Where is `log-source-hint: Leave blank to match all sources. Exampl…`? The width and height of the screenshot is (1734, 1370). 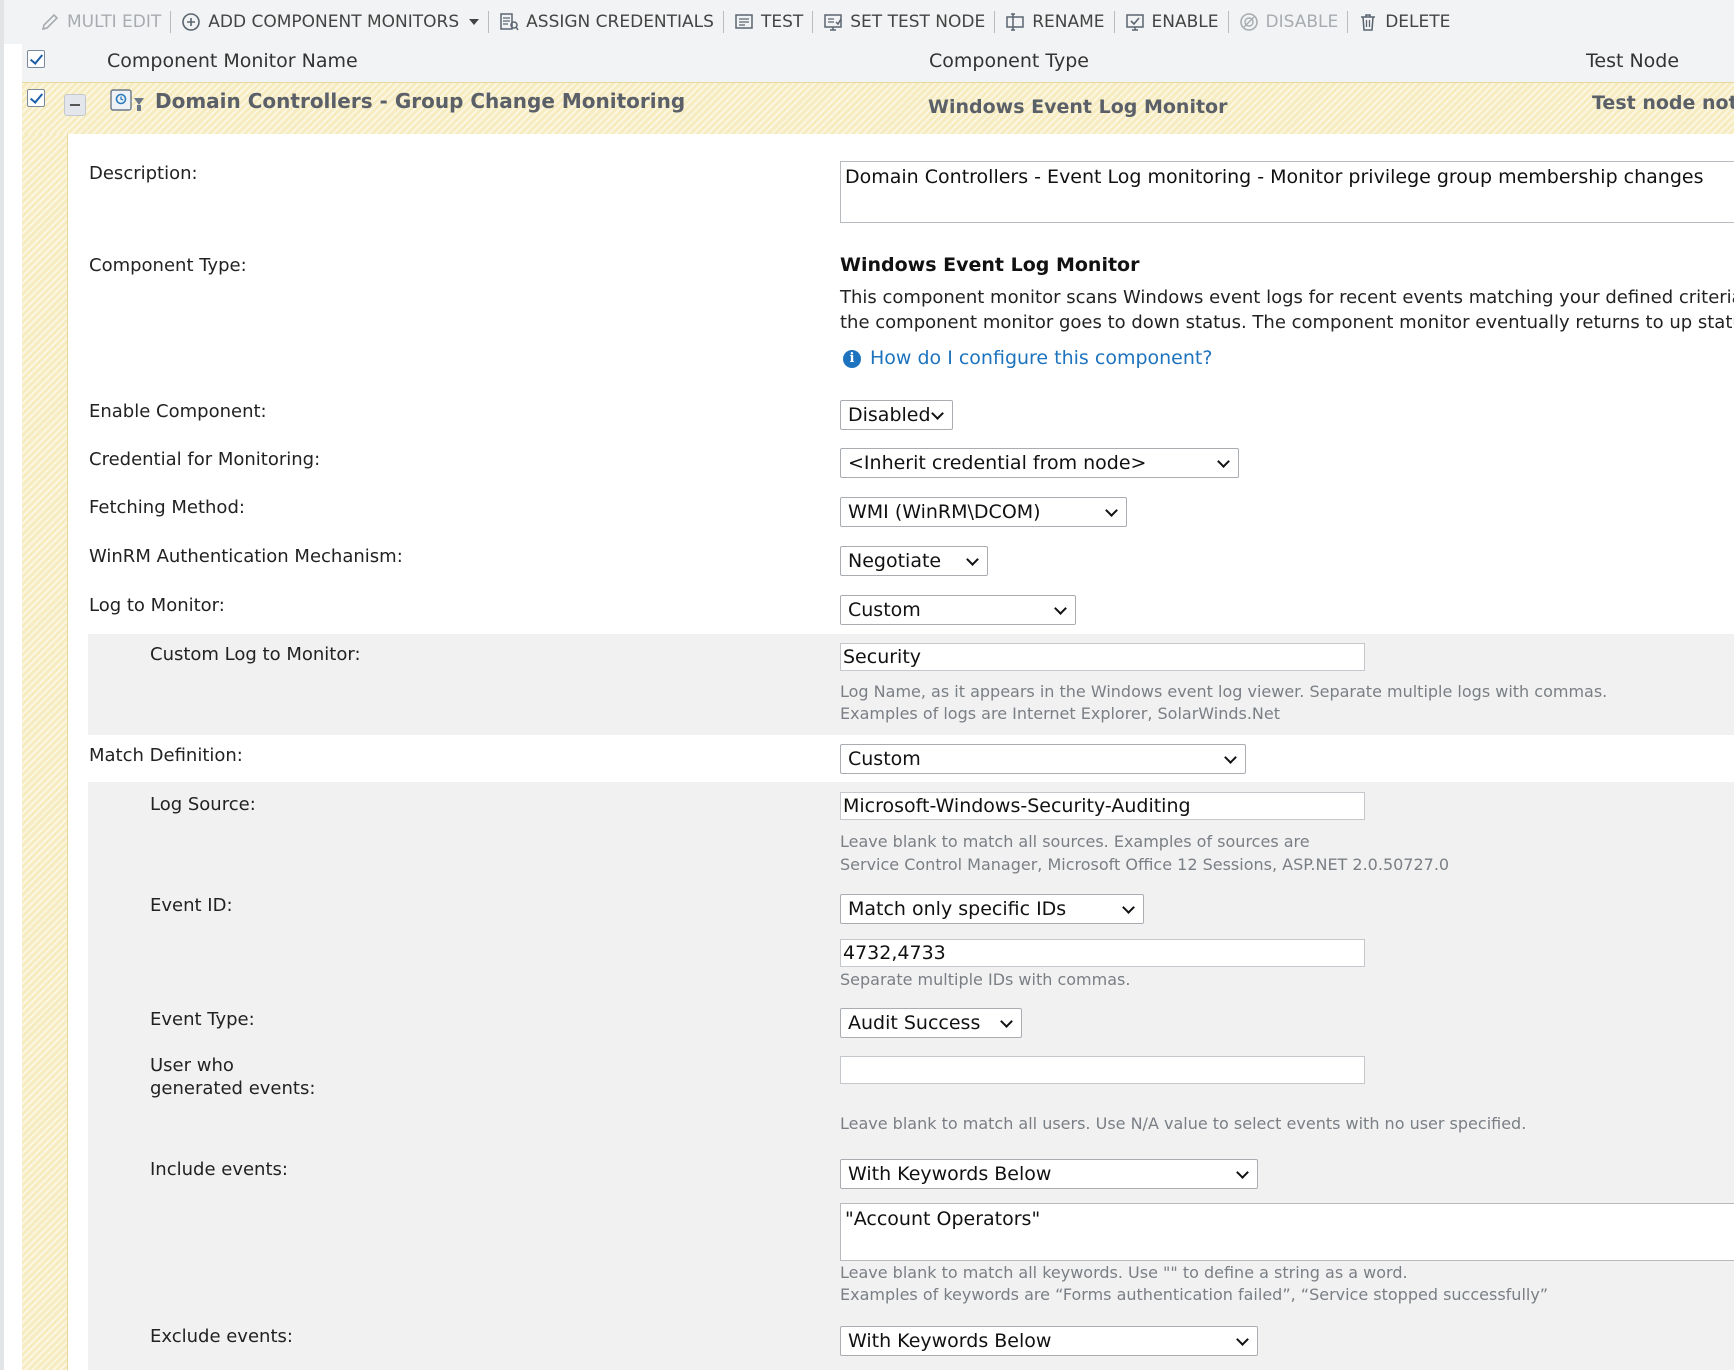 log-source-hint: Leave blank to match all sources. Exampl… is located at coordinates (1075, 841).